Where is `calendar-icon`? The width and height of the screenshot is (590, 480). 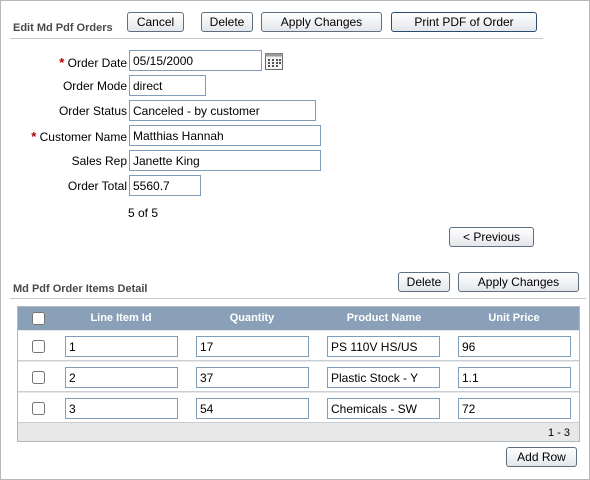 calendar-icon is located at coordinates (274, 61).